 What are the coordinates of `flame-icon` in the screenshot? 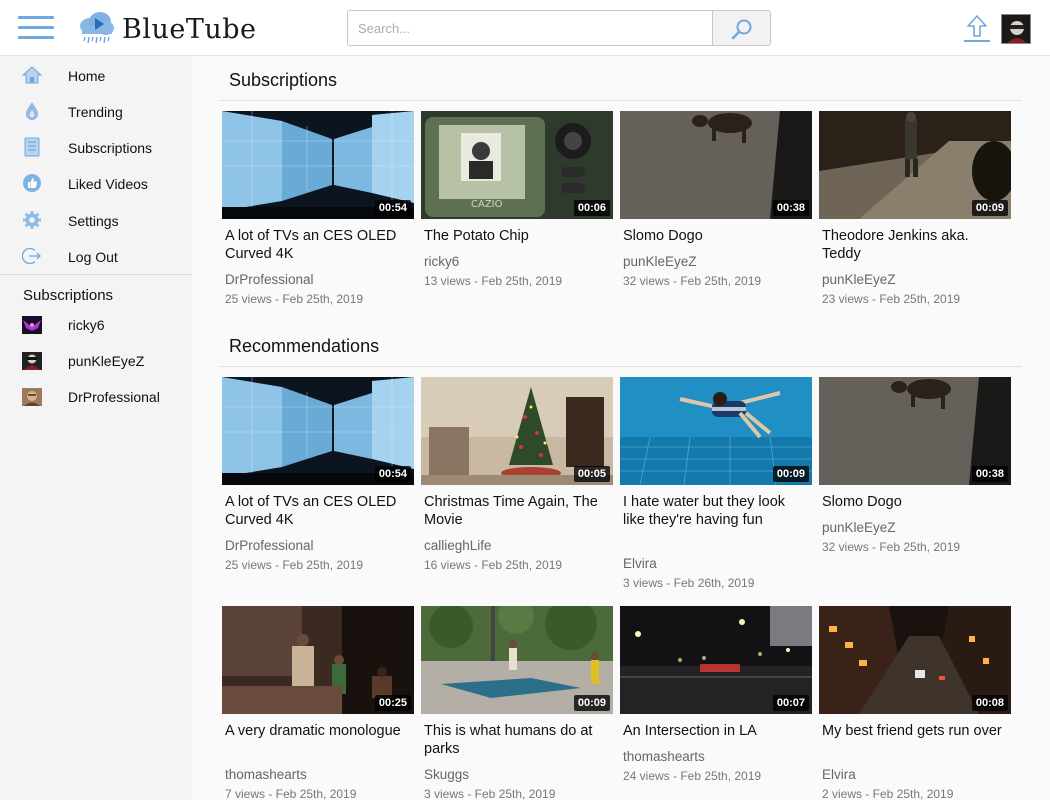 It's located at (32, 111).